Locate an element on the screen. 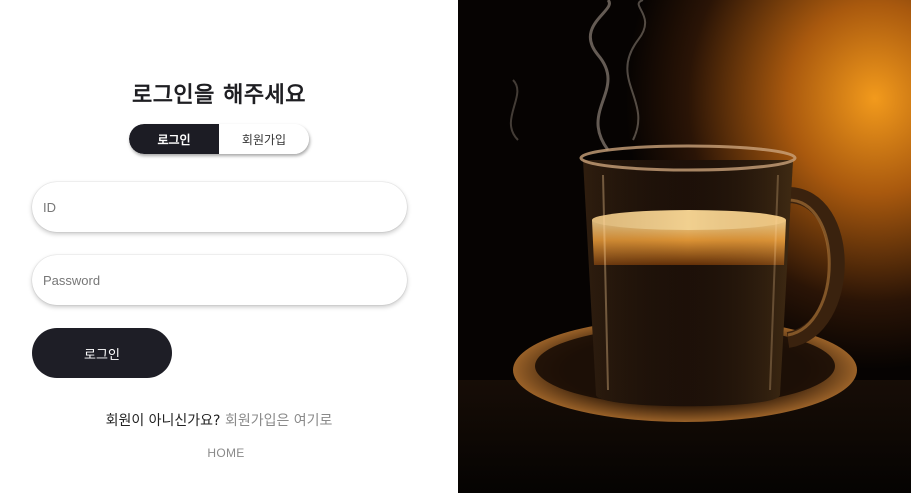 This screenshot has height=493, width=911. tab-login: 로그인 is located at coordinates (174, 139).